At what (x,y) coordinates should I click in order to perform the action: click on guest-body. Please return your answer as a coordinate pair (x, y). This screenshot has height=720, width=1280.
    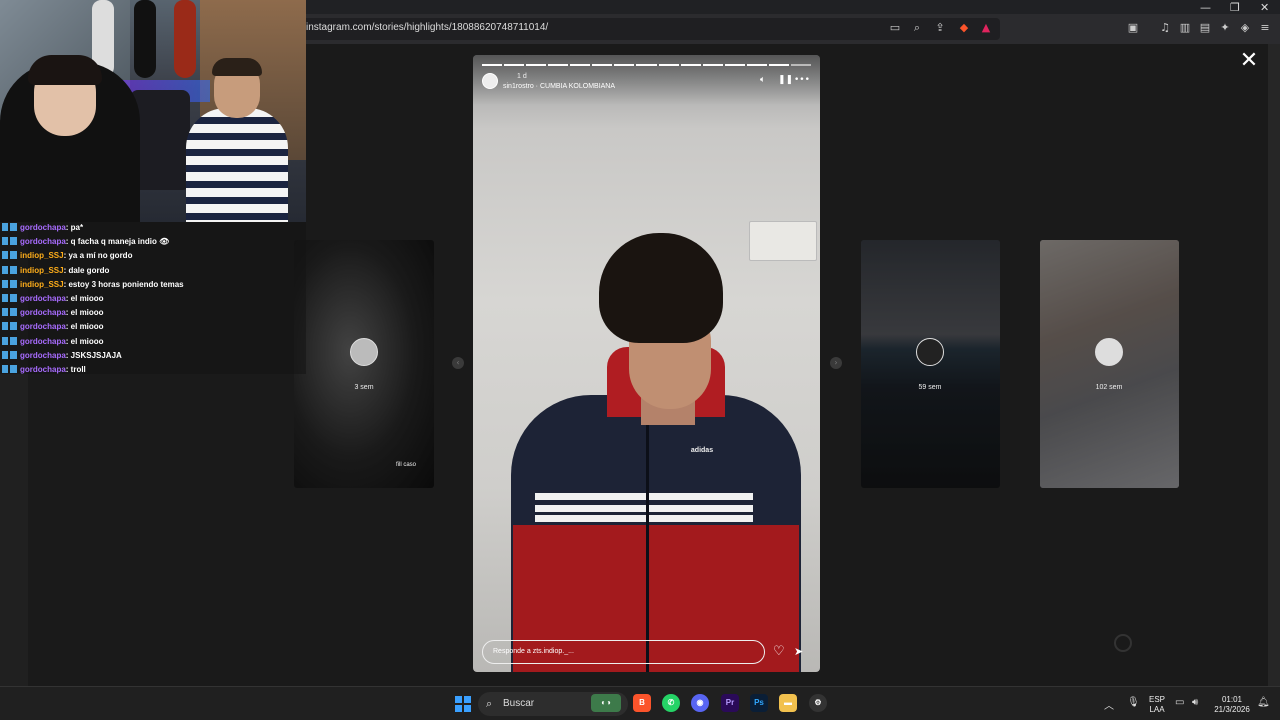
    Looking at the image, I should click on (237, 165).